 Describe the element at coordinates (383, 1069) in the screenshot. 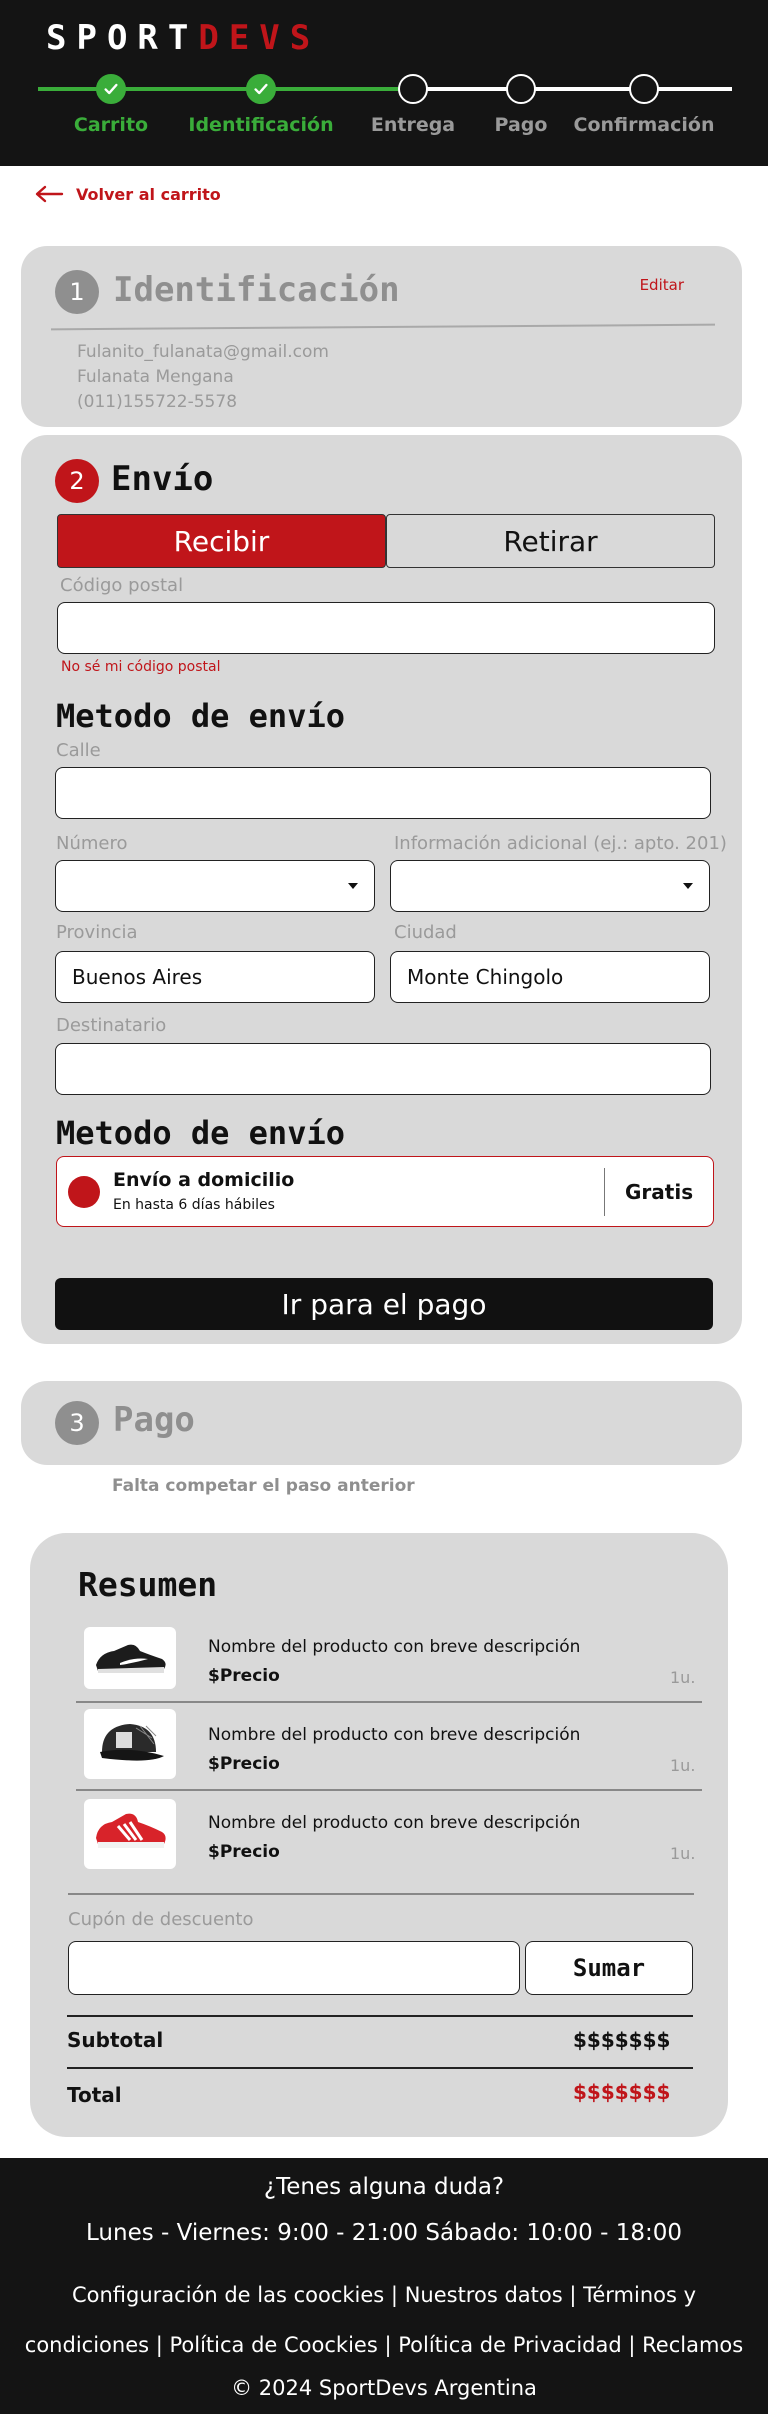

I see `recipient-input` at that location.